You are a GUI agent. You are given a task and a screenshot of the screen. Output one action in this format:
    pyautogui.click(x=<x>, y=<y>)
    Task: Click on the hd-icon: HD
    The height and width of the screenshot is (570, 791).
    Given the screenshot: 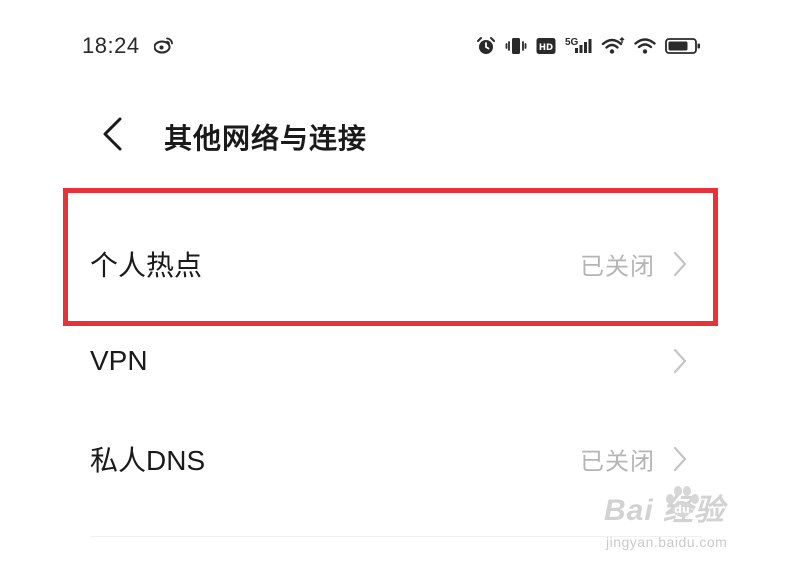 What is the action you would take?
    pyautogui.click(x=546, y=46)
    